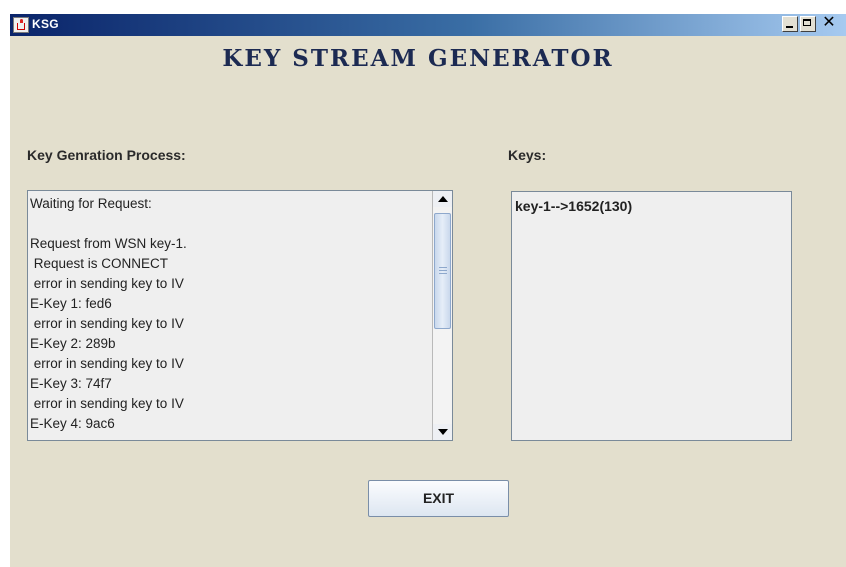 Image resolution: width=846 pixels, height=567 pixels. I want to click on keys-label: Keys:, so click(527, 155).